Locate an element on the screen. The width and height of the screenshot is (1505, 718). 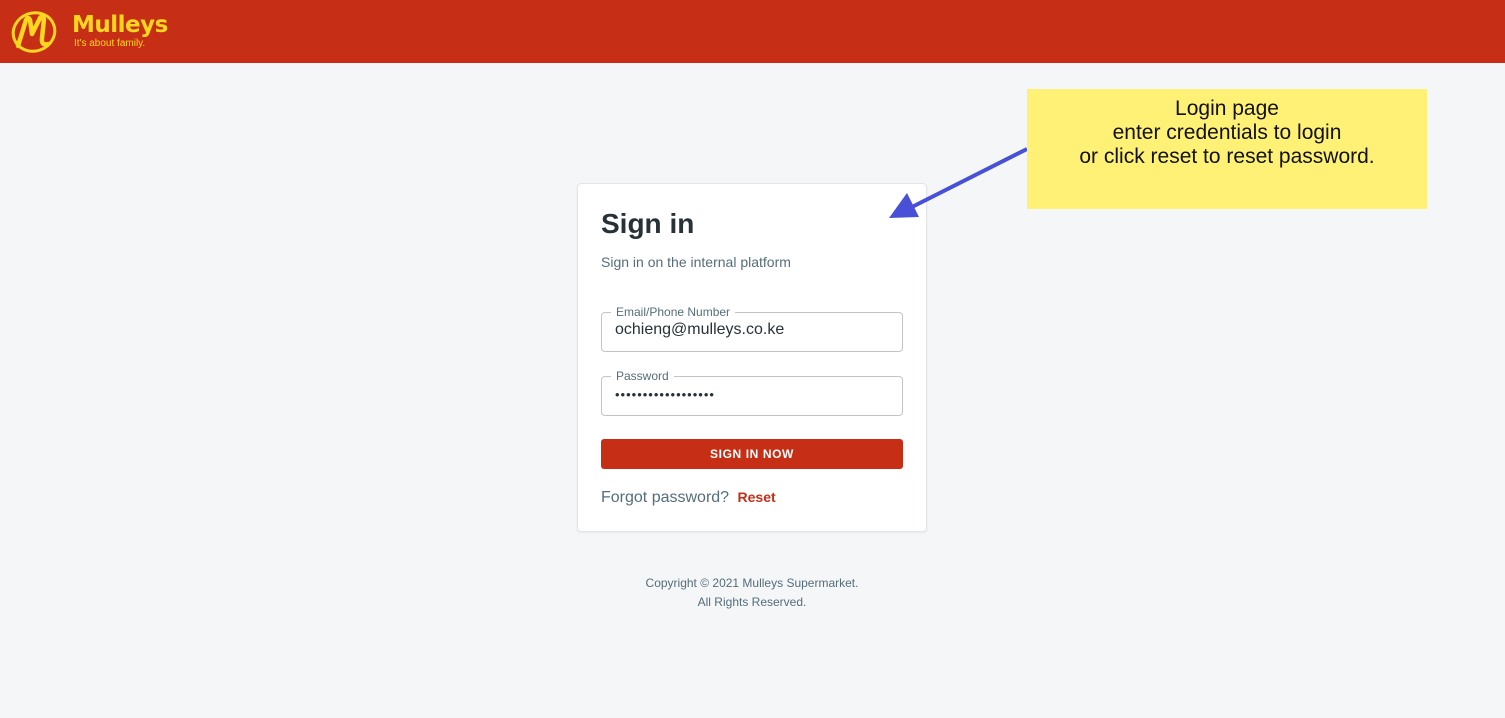
reset-password-link: Reset is located at coordinates (757, 497).